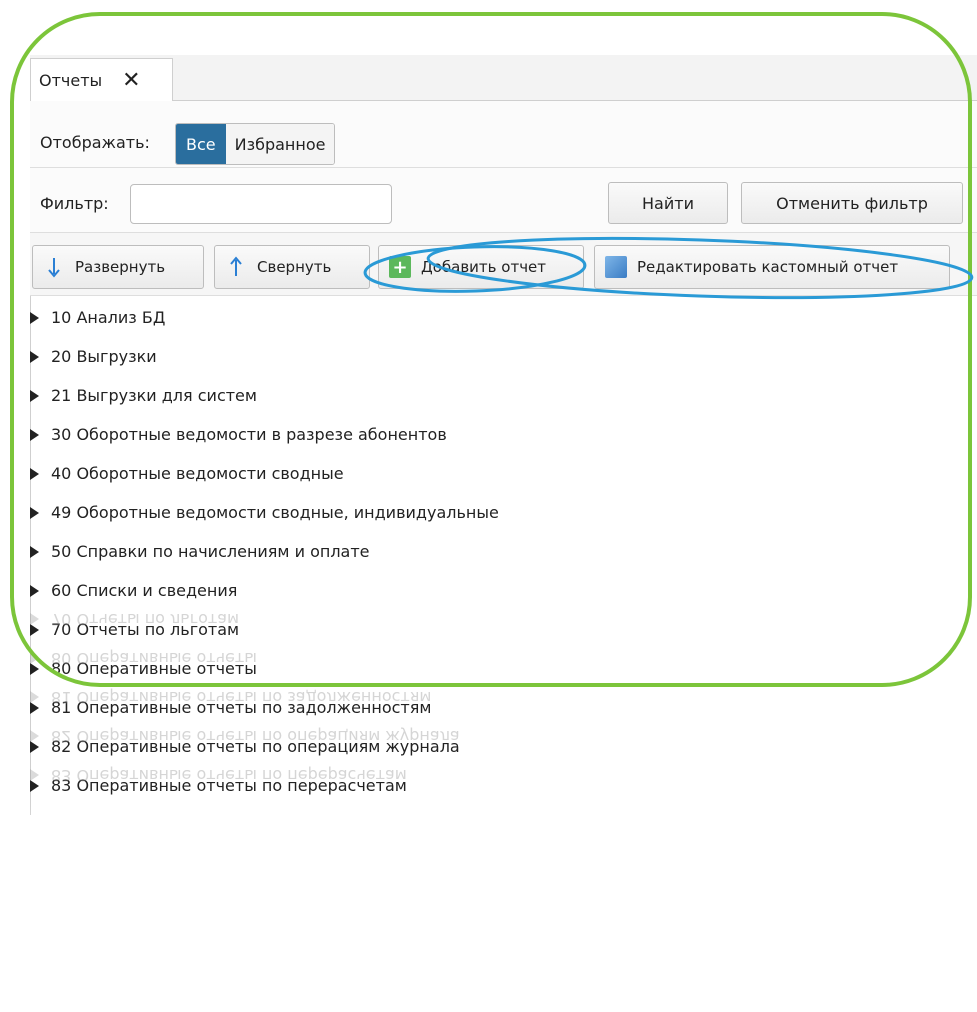 The image size is (977, 1012). I want to click on edit-custom-report-button: Редактировать кастомный отчет, so click(772, 267).